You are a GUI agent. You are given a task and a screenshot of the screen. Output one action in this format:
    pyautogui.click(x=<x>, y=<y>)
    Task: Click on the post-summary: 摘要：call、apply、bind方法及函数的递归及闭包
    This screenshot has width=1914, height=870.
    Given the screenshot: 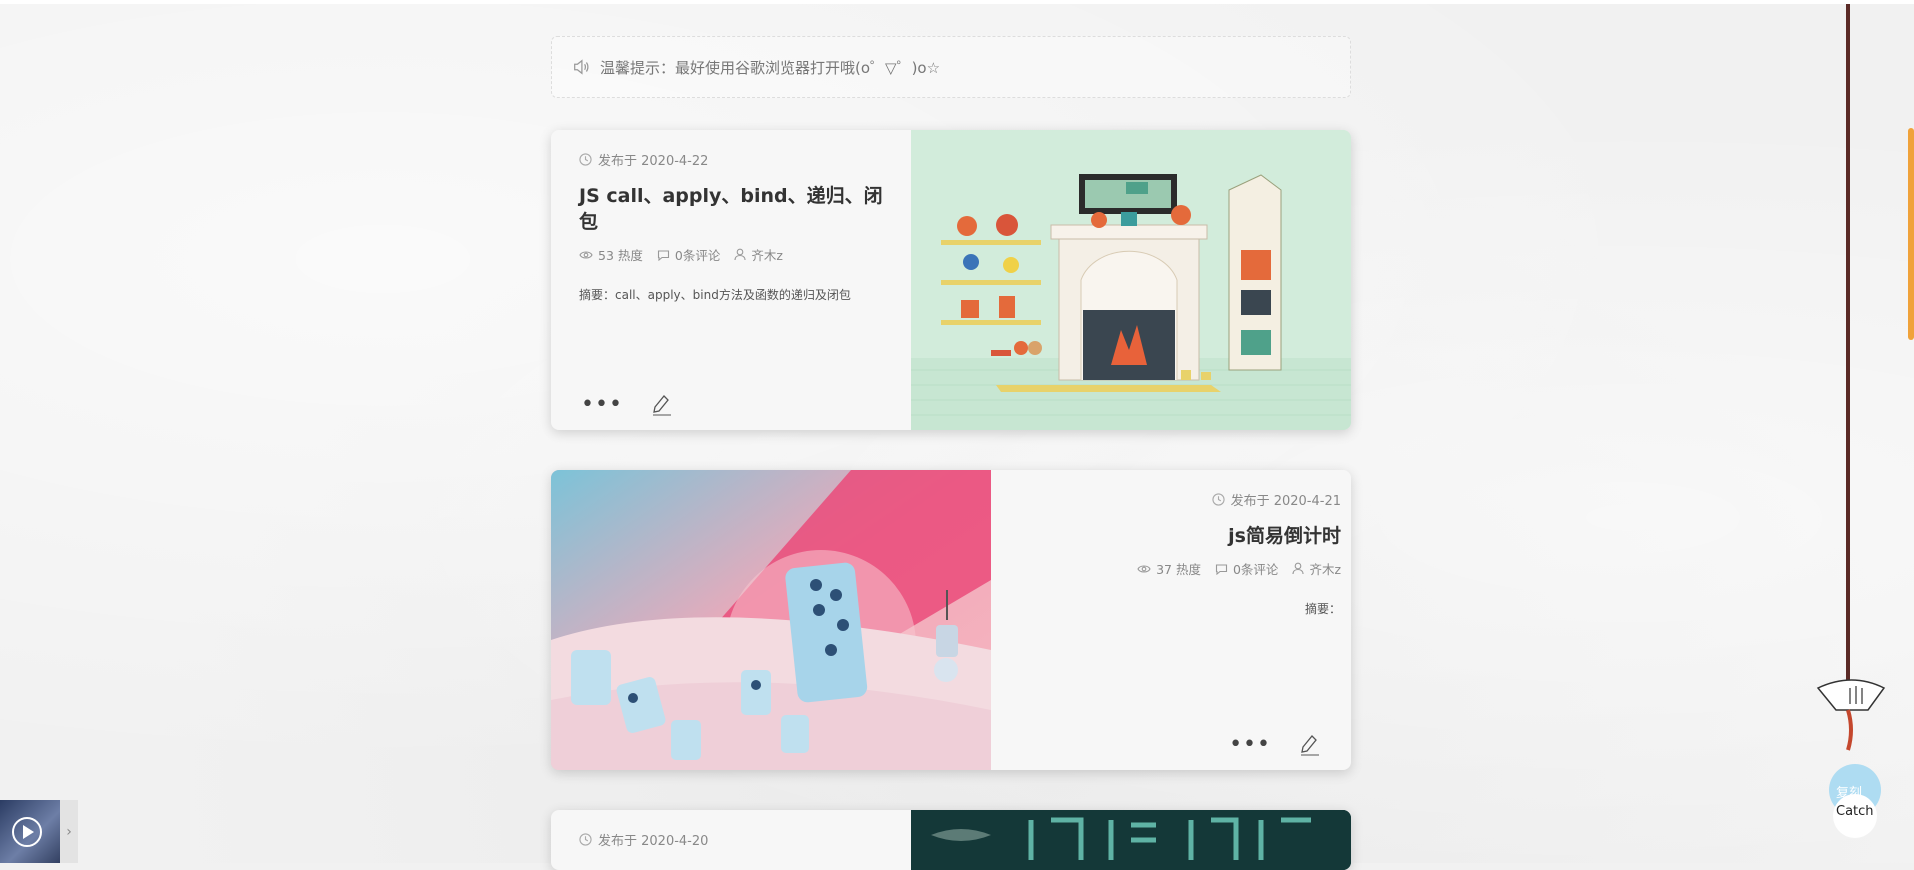 What is the action you would take?
    pyautogui.click(x=715, y=295)
    